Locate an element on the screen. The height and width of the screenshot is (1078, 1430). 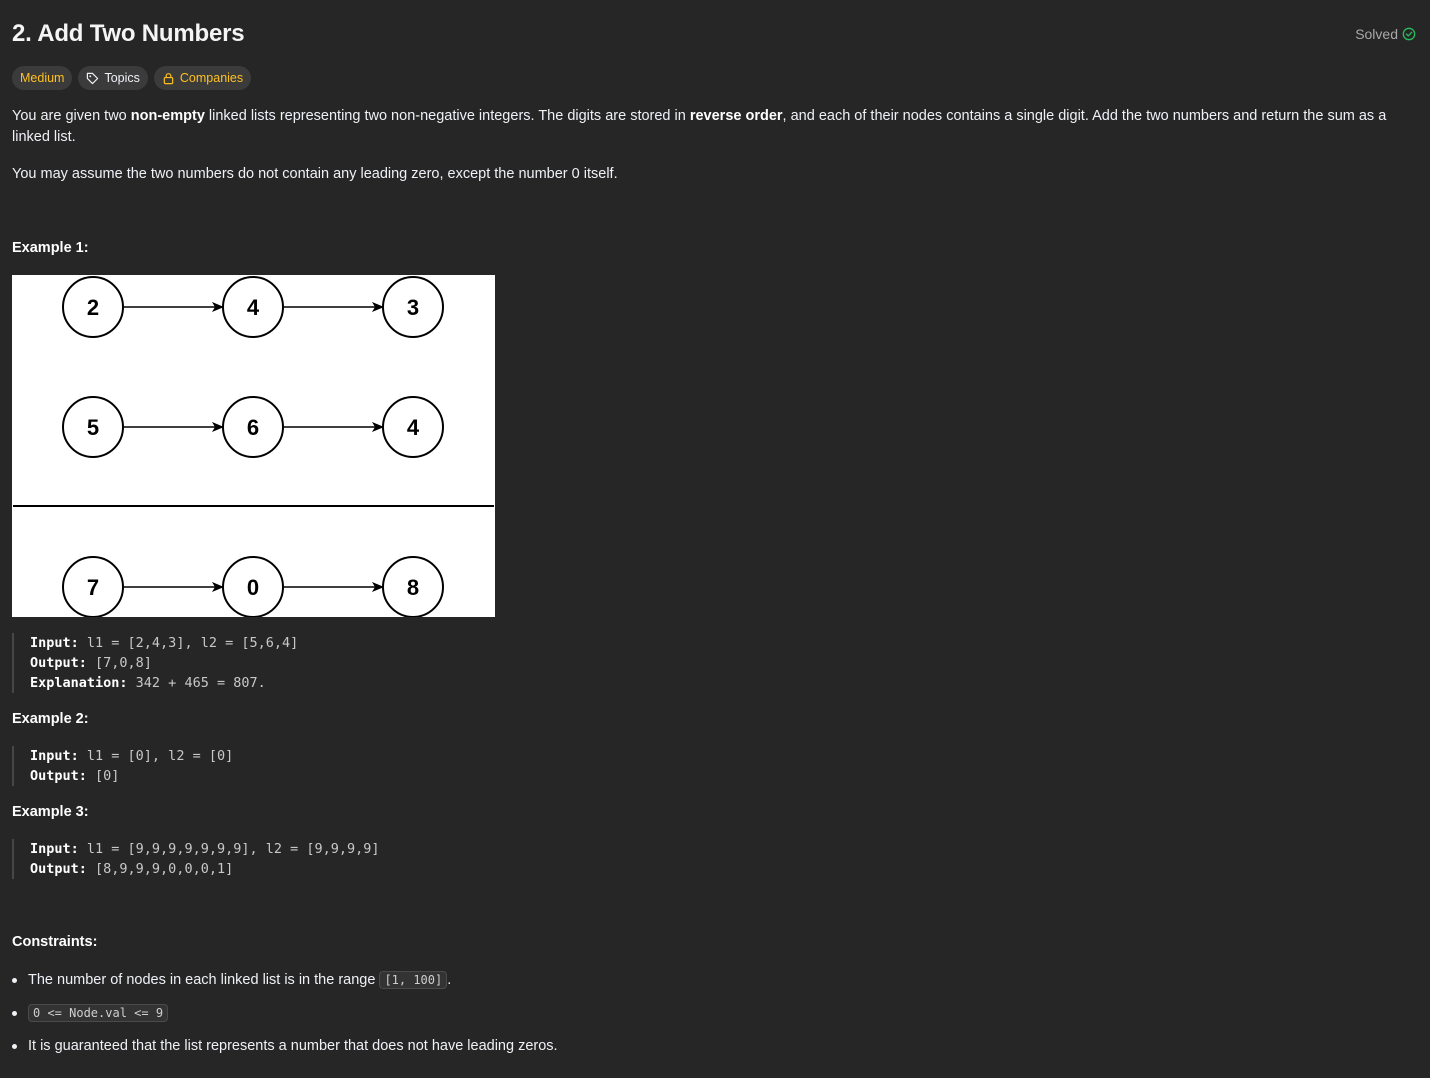
example-1-input-line: Input: l1 = [2,4,3], l2 = [5,6,4] is located at coordinates (164, 643).